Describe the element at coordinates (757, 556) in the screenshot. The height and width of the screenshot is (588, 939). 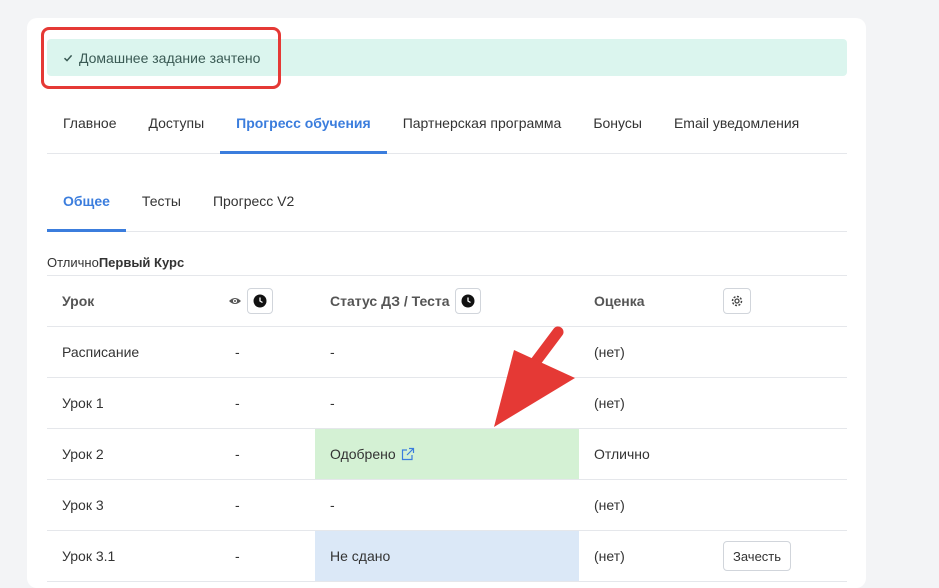
I see `accept-button: Зачесть` at that location.